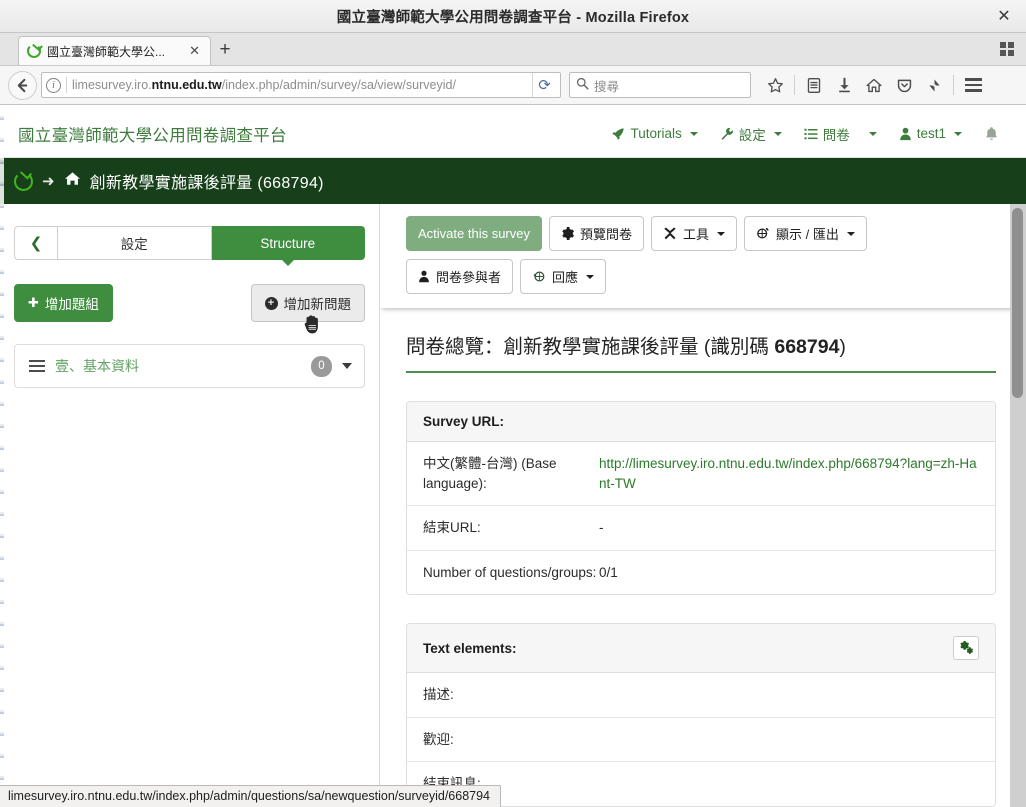 This screenshot has height=807, width=1026. Describe the element at coordinates (66, 85) in the screenshot. I see `url-divider` at that location.